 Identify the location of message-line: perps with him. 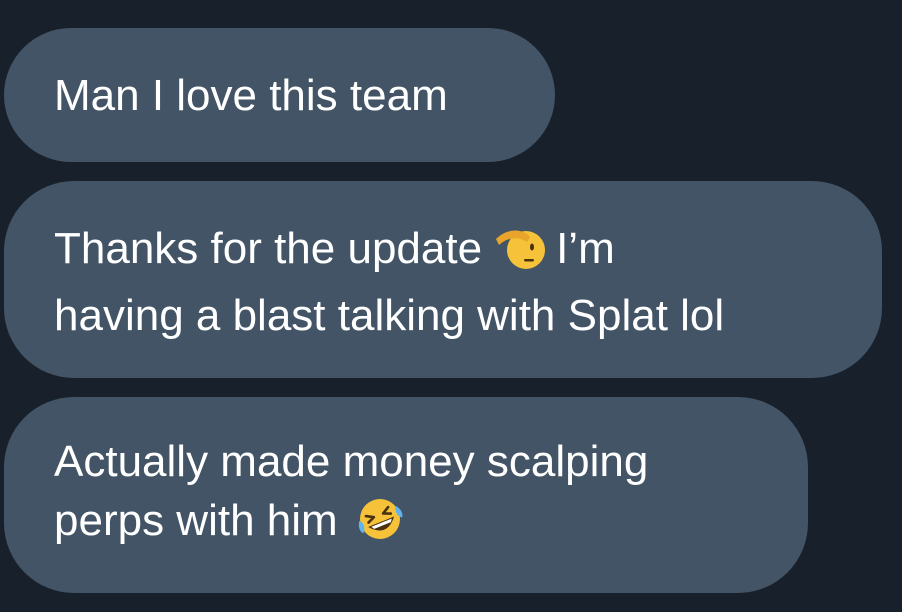
(431, 524).